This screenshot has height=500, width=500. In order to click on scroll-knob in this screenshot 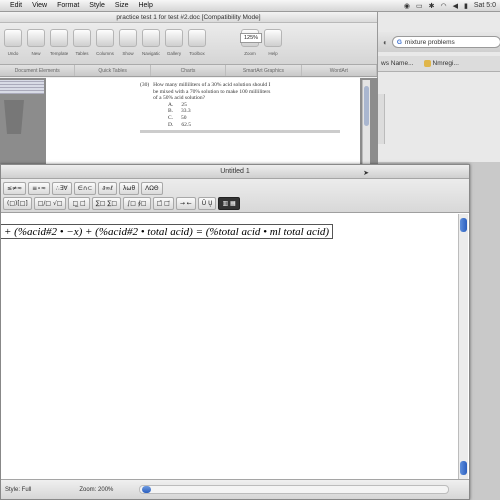, I will do `click(147, 489)`.